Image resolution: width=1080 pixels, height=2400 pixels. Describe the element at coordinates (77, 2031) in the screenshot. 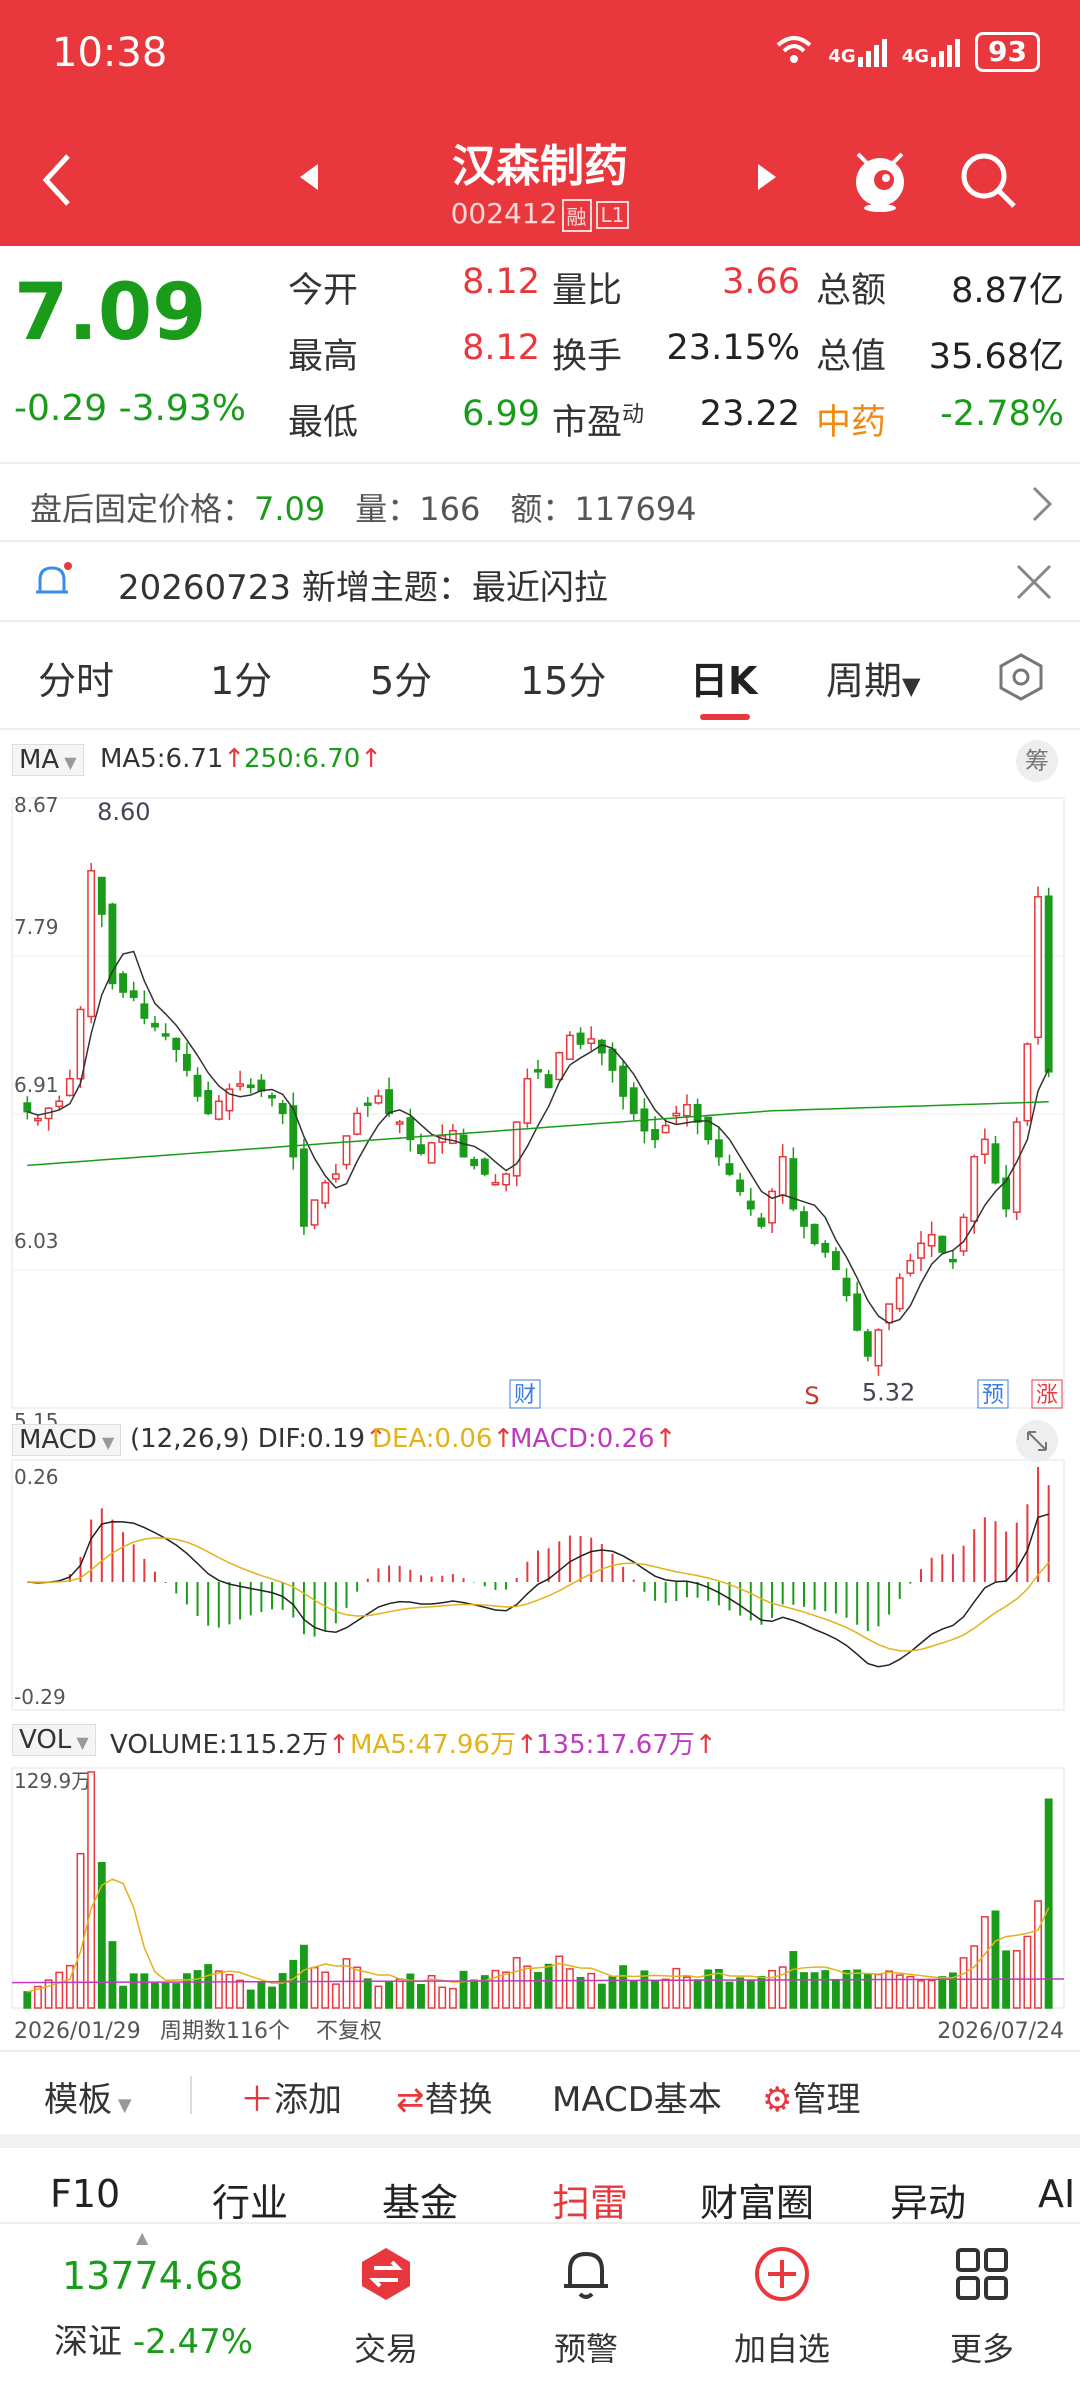

I see `date-start: 2026/01/29` at that location.